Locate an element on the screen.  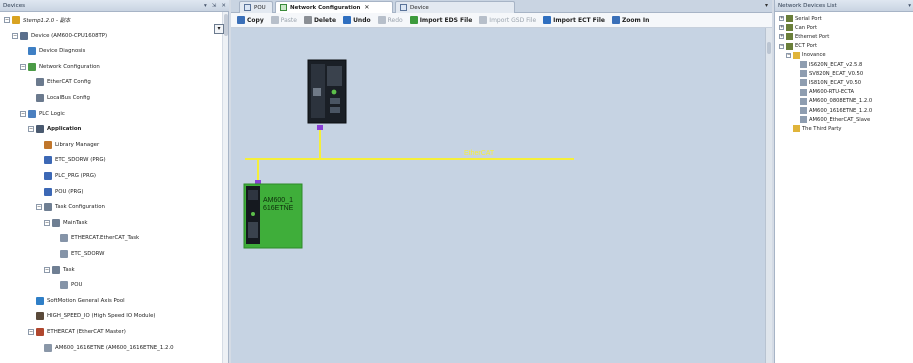
tab-pou: POU is located at coordinates (256, 7).